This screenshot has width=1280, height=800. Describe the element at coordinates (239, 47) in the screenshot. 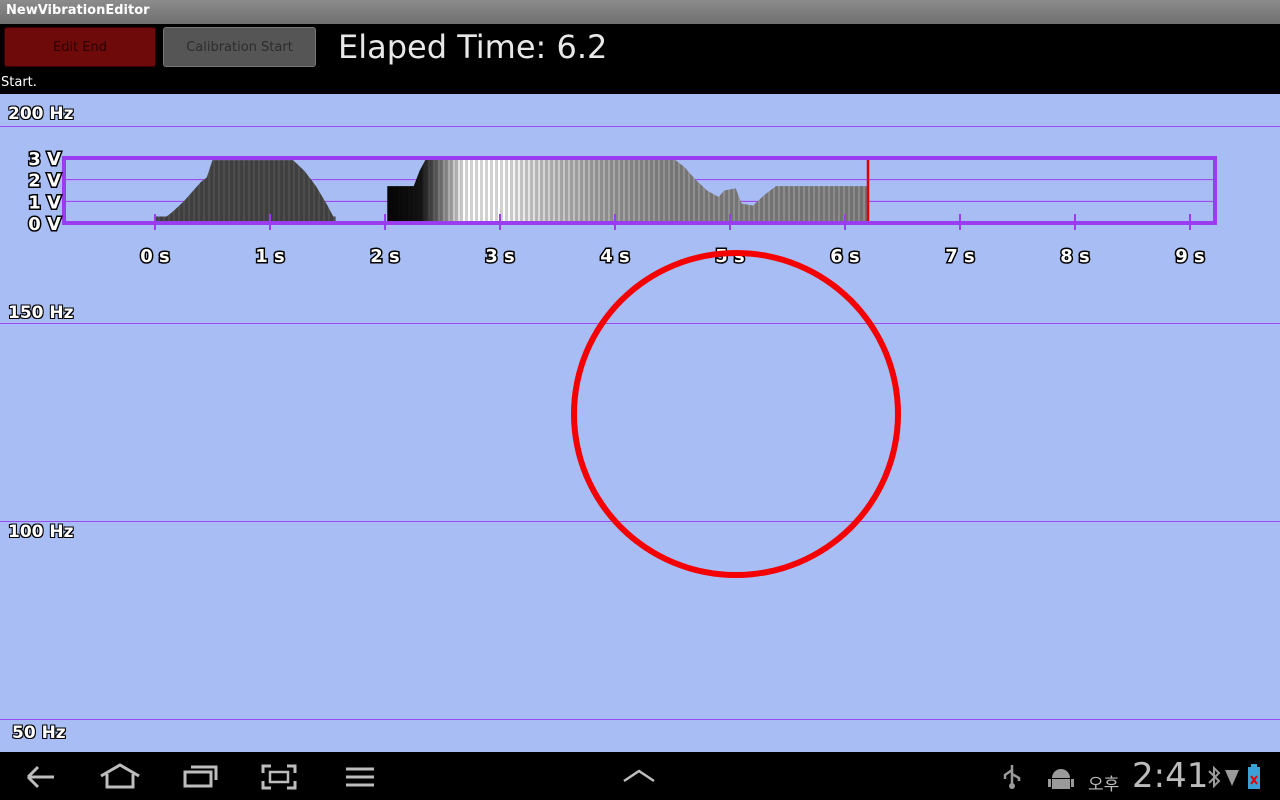

I see `calibration-start-button: Calibration Start` at that location.